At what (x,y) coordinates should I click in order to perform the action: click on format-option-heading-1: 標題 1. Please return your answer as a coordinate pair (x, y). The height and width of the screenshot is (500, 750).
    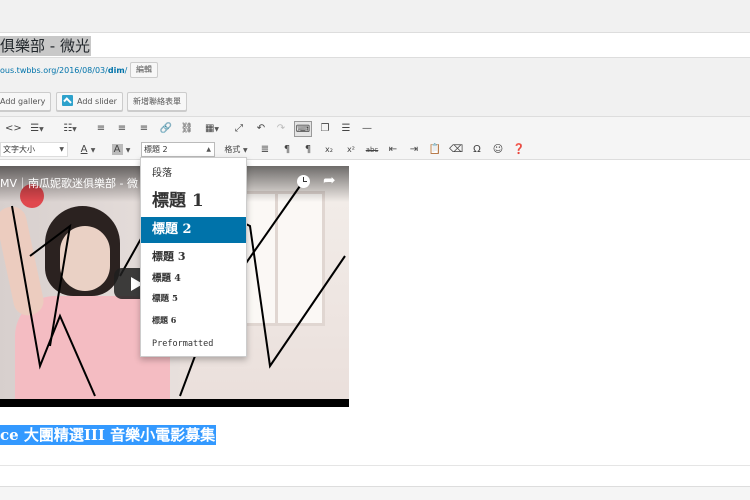
    Looking at the image, I should click on (193, 201).